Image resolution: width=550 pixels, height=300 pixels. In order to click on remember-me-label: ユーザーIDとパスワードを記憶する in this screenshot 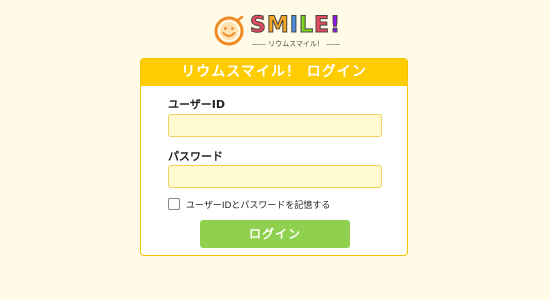, I will do `click(258, 204)`.